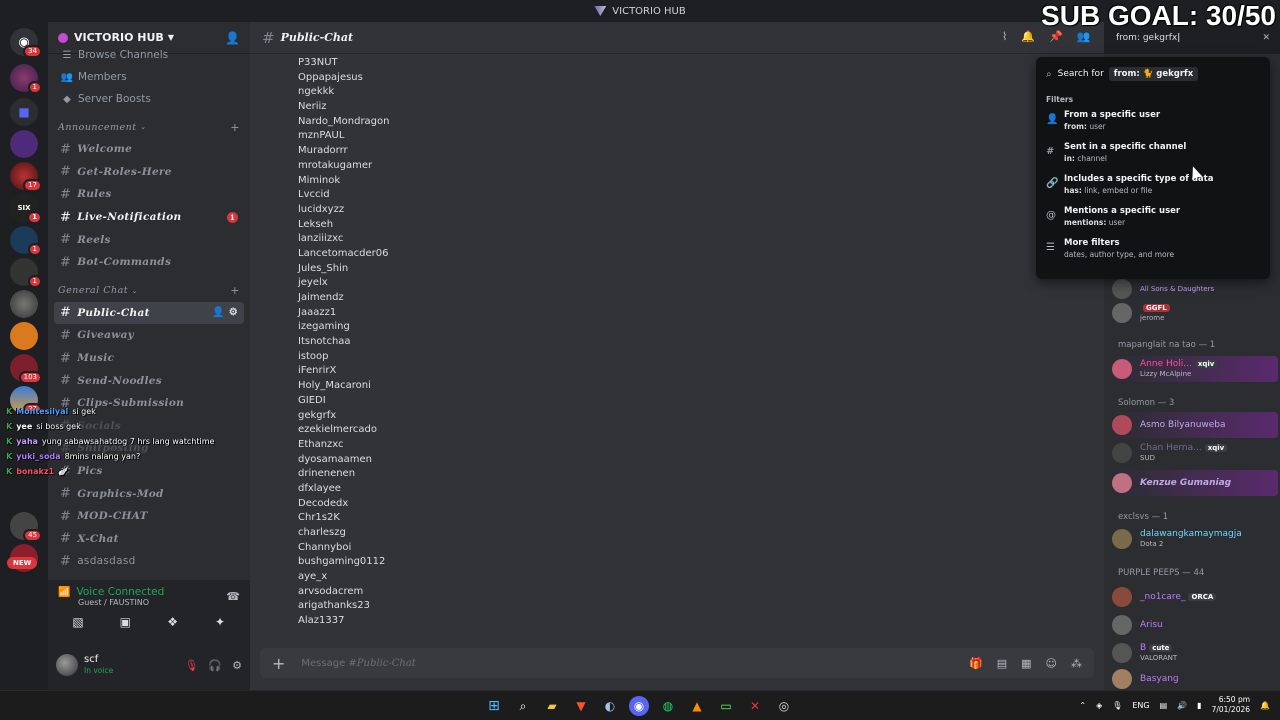  Describe the element at coordinates (1266, 38) in the screenshot. I see `close-icon: ✕` at that location.